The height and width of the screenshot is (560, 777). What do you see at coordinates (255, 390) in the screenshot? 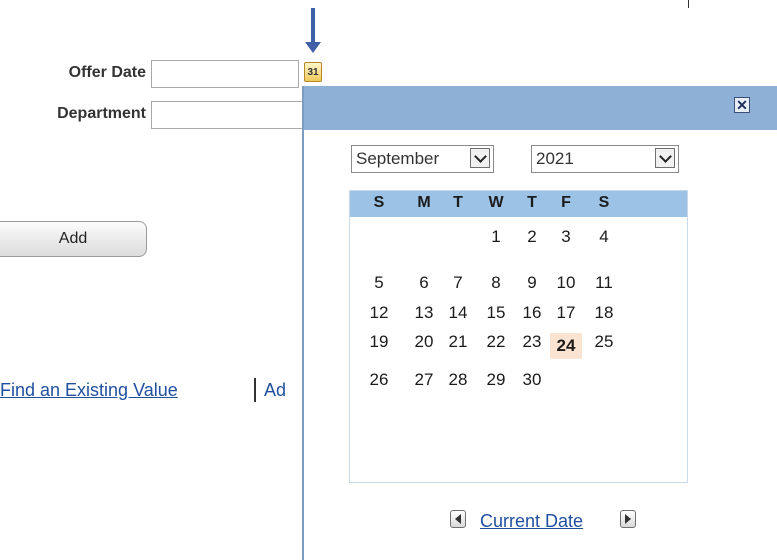
I see `link-separator` at bounding box center [255, 390].